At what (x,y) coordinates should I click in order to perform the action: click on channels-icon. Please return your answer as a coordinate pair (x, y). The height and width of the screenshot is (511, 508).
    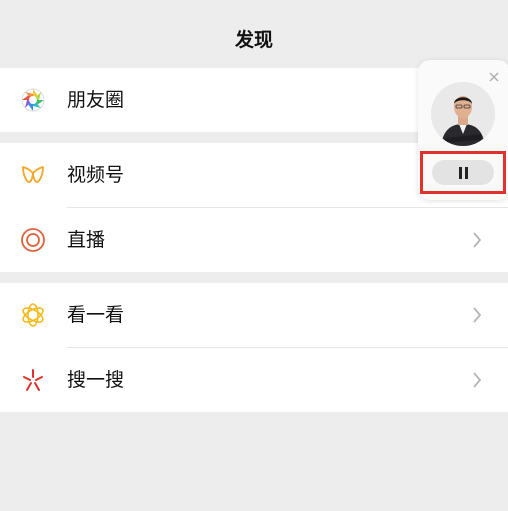
    Looking at the image, I should click on (33, 175).